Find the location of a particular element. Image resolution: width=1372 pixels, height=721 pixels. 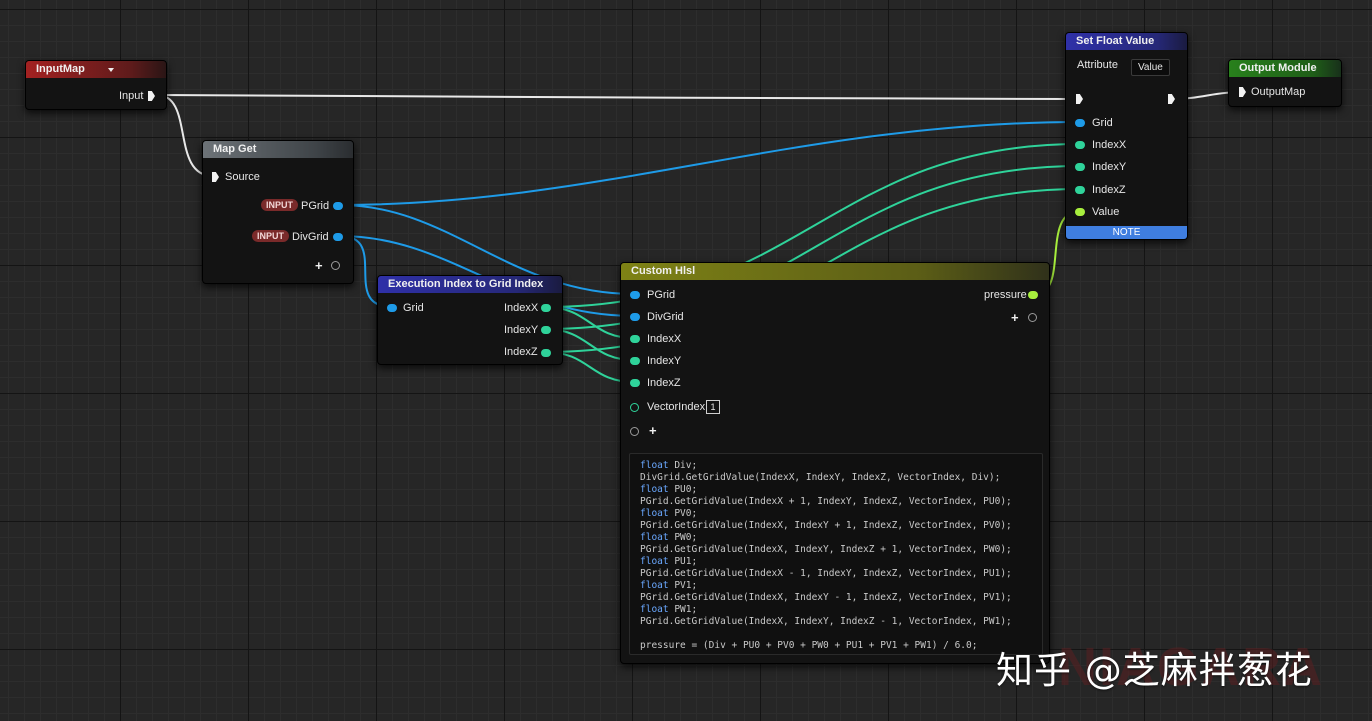

pin-indexx-input-label: IndexX is located at coordinates (664, 339).